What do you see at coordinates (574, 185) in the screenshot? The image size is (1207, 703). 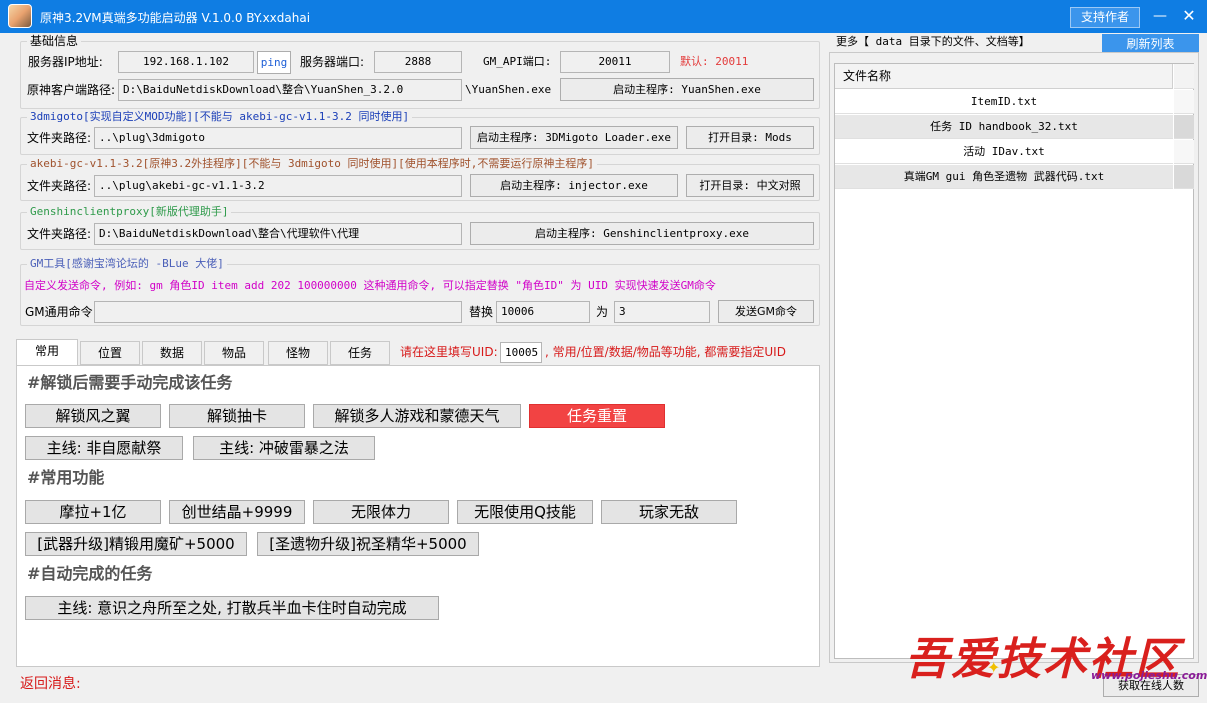 I see `launch-injector-button: 启动主程序: injector.exe` at bounding box center [574, 185].